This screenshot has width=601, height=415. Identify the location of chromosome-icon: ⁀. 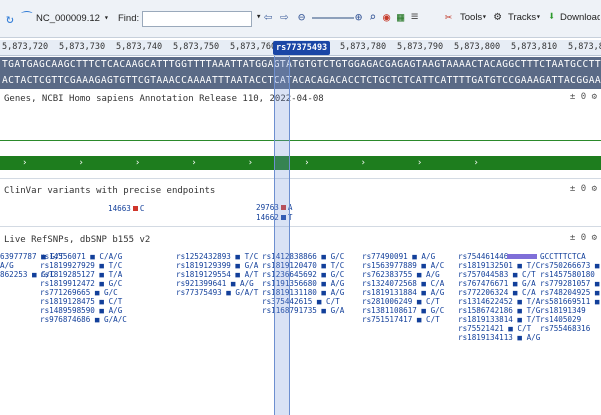
(27, 18).